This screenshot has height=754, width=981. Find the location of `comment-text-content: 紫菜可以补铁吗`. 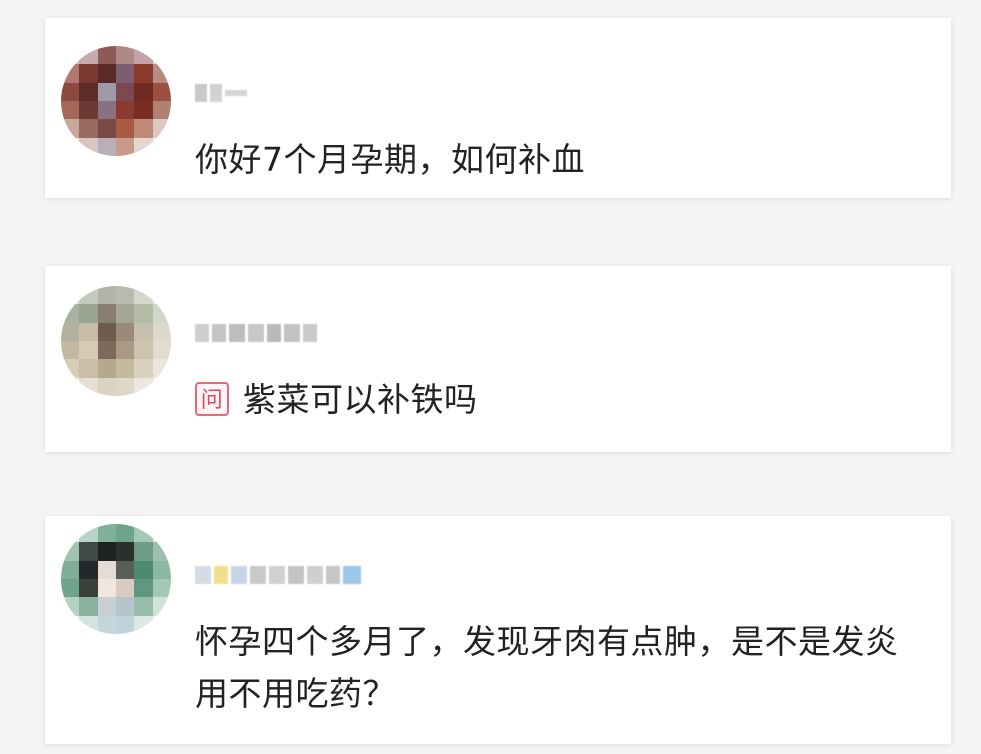

comment-text-content: 紫菜可以补铁吗 is located at coordinates (360, 399).